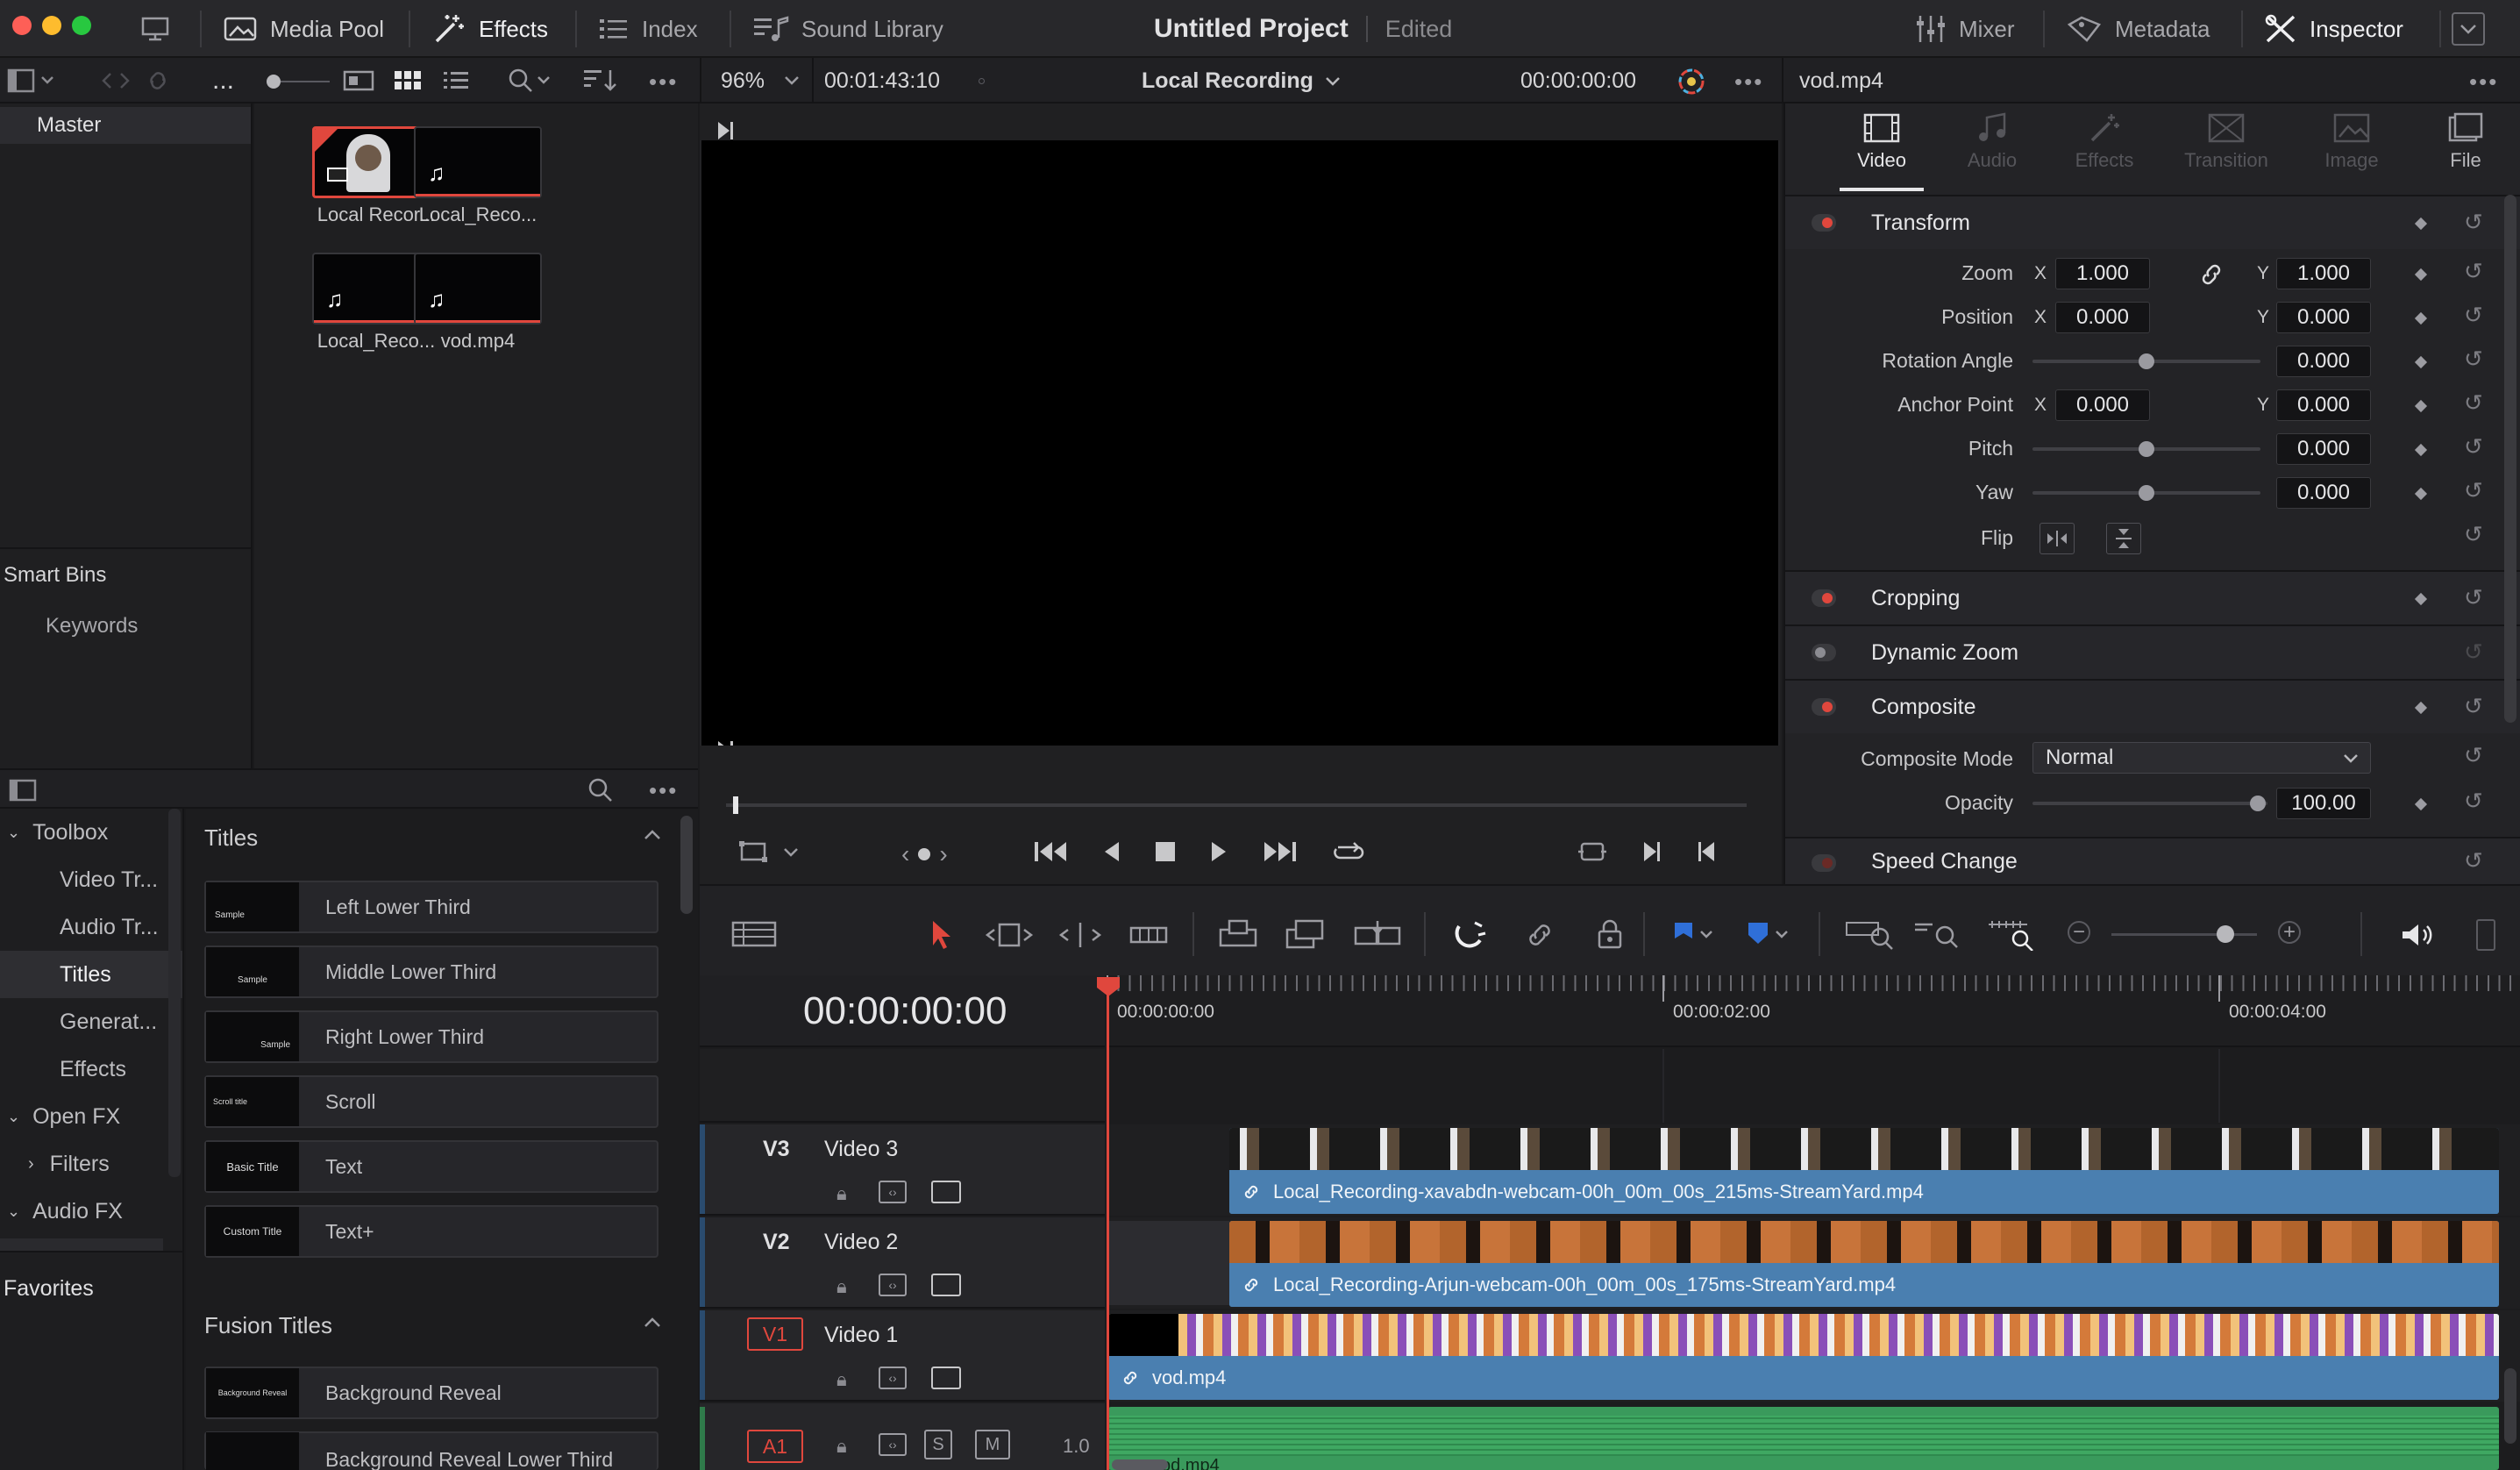 This screenshot has height=1470, width=2520. What do you see at coordinates (2465, 148) in the screenshot?
I see `inspector-tab-file: File` at bounding box center [2465, 148].